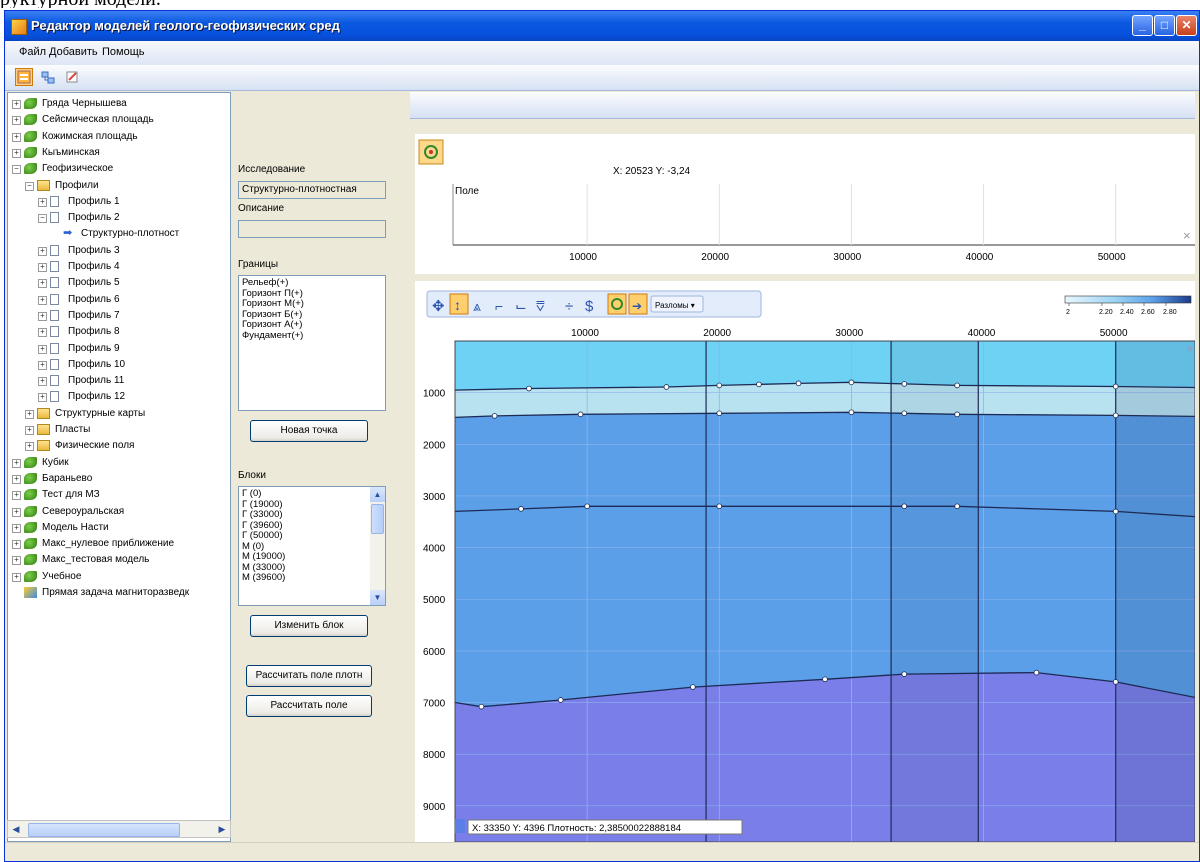 The width and height of the screenshot is (1200, 862). Describe the element at coordinates (16, 829) in the screenshot. I see `scroll-left-icon: ◀` at that location.